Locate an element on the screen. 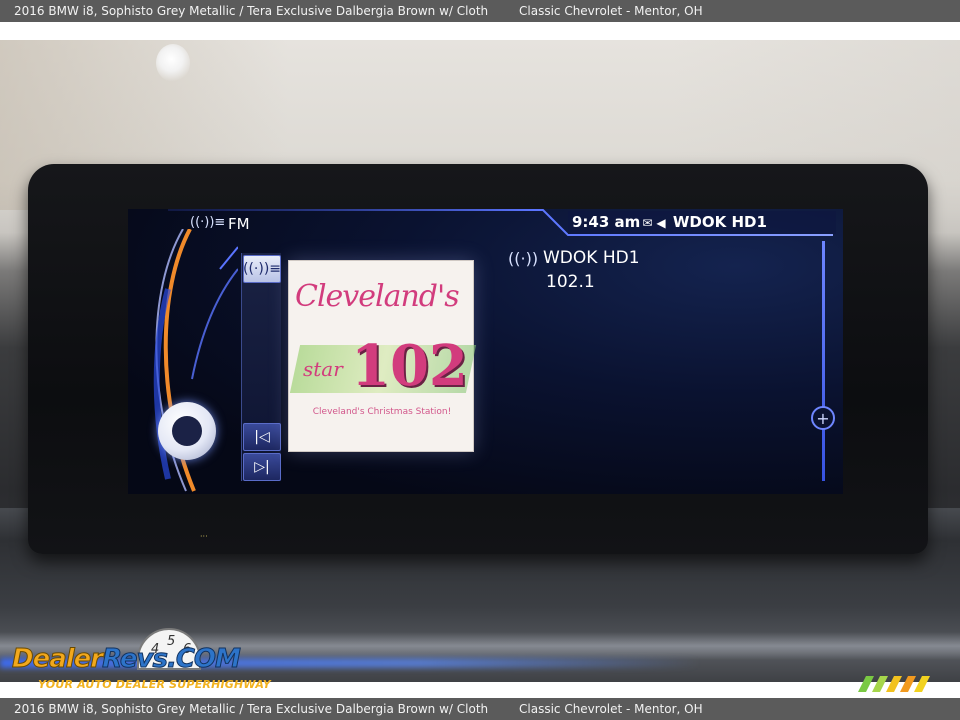 This screenshot has height=720, width=960. station-frequency: 102.1 is located at coordinates (570, 282).